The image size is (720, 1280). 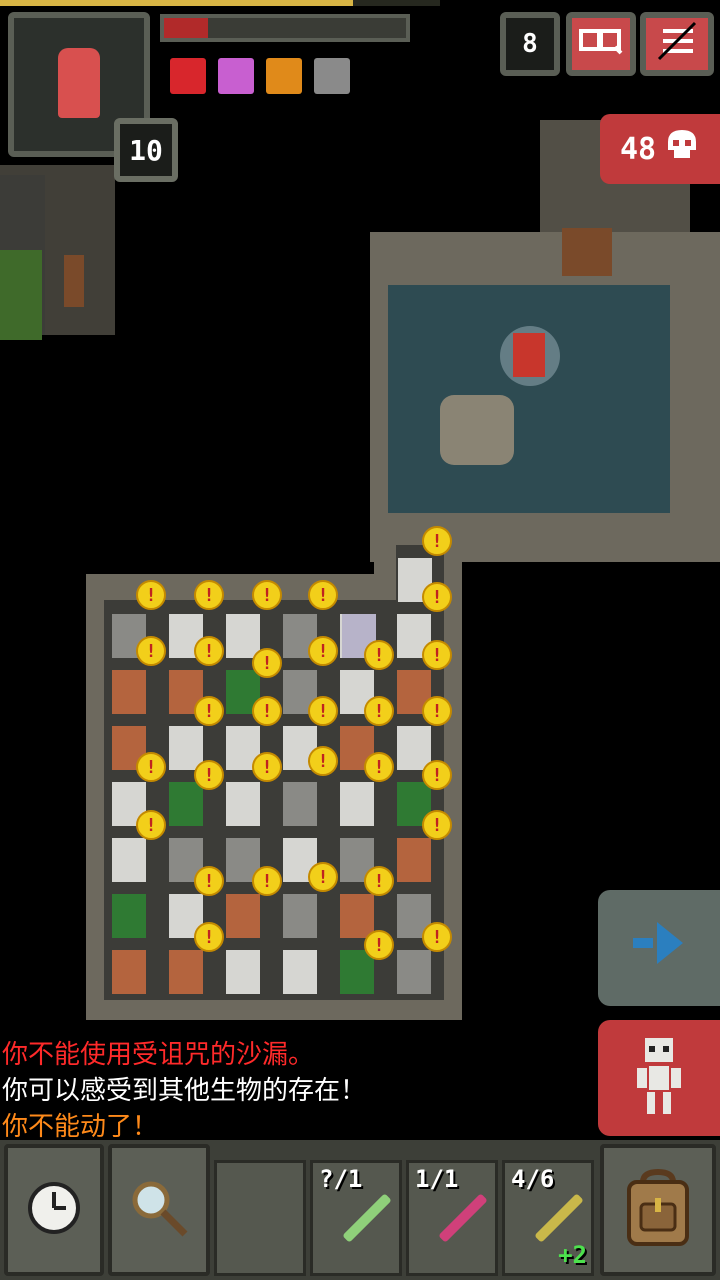 What do you see at coordinates (146, 150) in the screenshot?
I see `hero-level: 10` at bounding box center [146, 150].